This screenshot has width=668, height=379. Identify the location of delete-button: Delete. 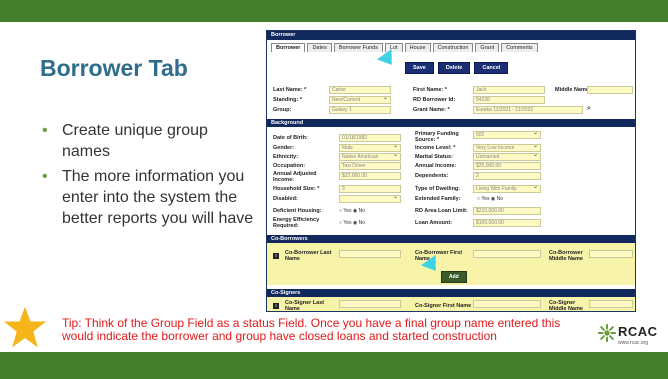
(454, 68).